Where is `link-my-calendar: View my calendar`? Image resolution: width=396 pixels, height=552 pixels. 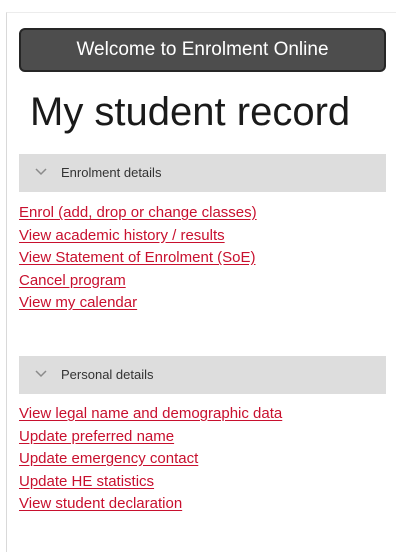
link-my-calendar: View my calendar is located at coordinates (78, 302).